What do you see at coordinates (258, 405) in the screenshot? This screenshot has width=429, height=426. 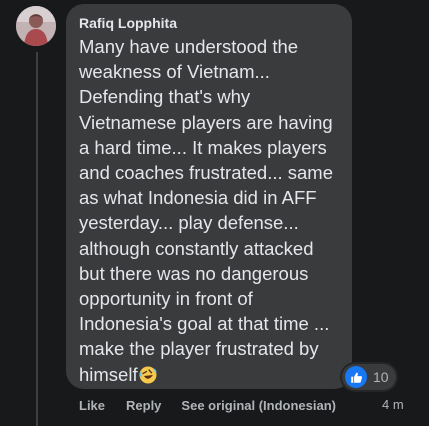 I see `see-original-button: See original (Indonesian)` at bounding box center [258, 405].